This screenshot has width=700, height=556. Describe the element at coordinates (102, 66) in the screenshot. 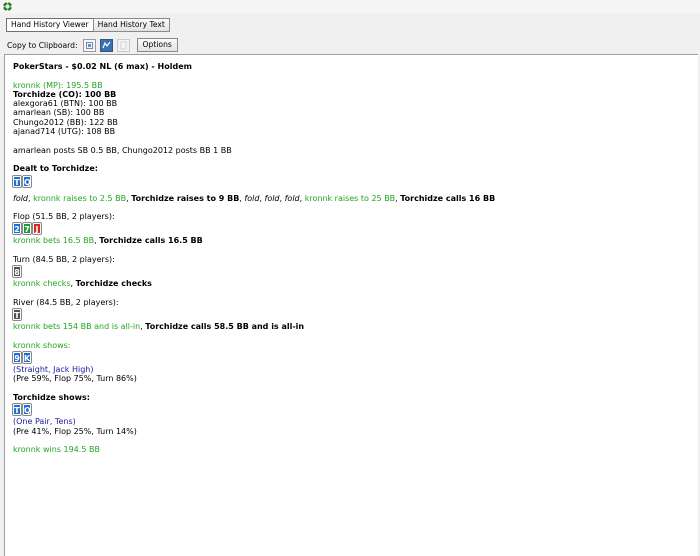

I see `hand-header: PokerStars - $0.02 NL (6 max) - Holdem` at that location.